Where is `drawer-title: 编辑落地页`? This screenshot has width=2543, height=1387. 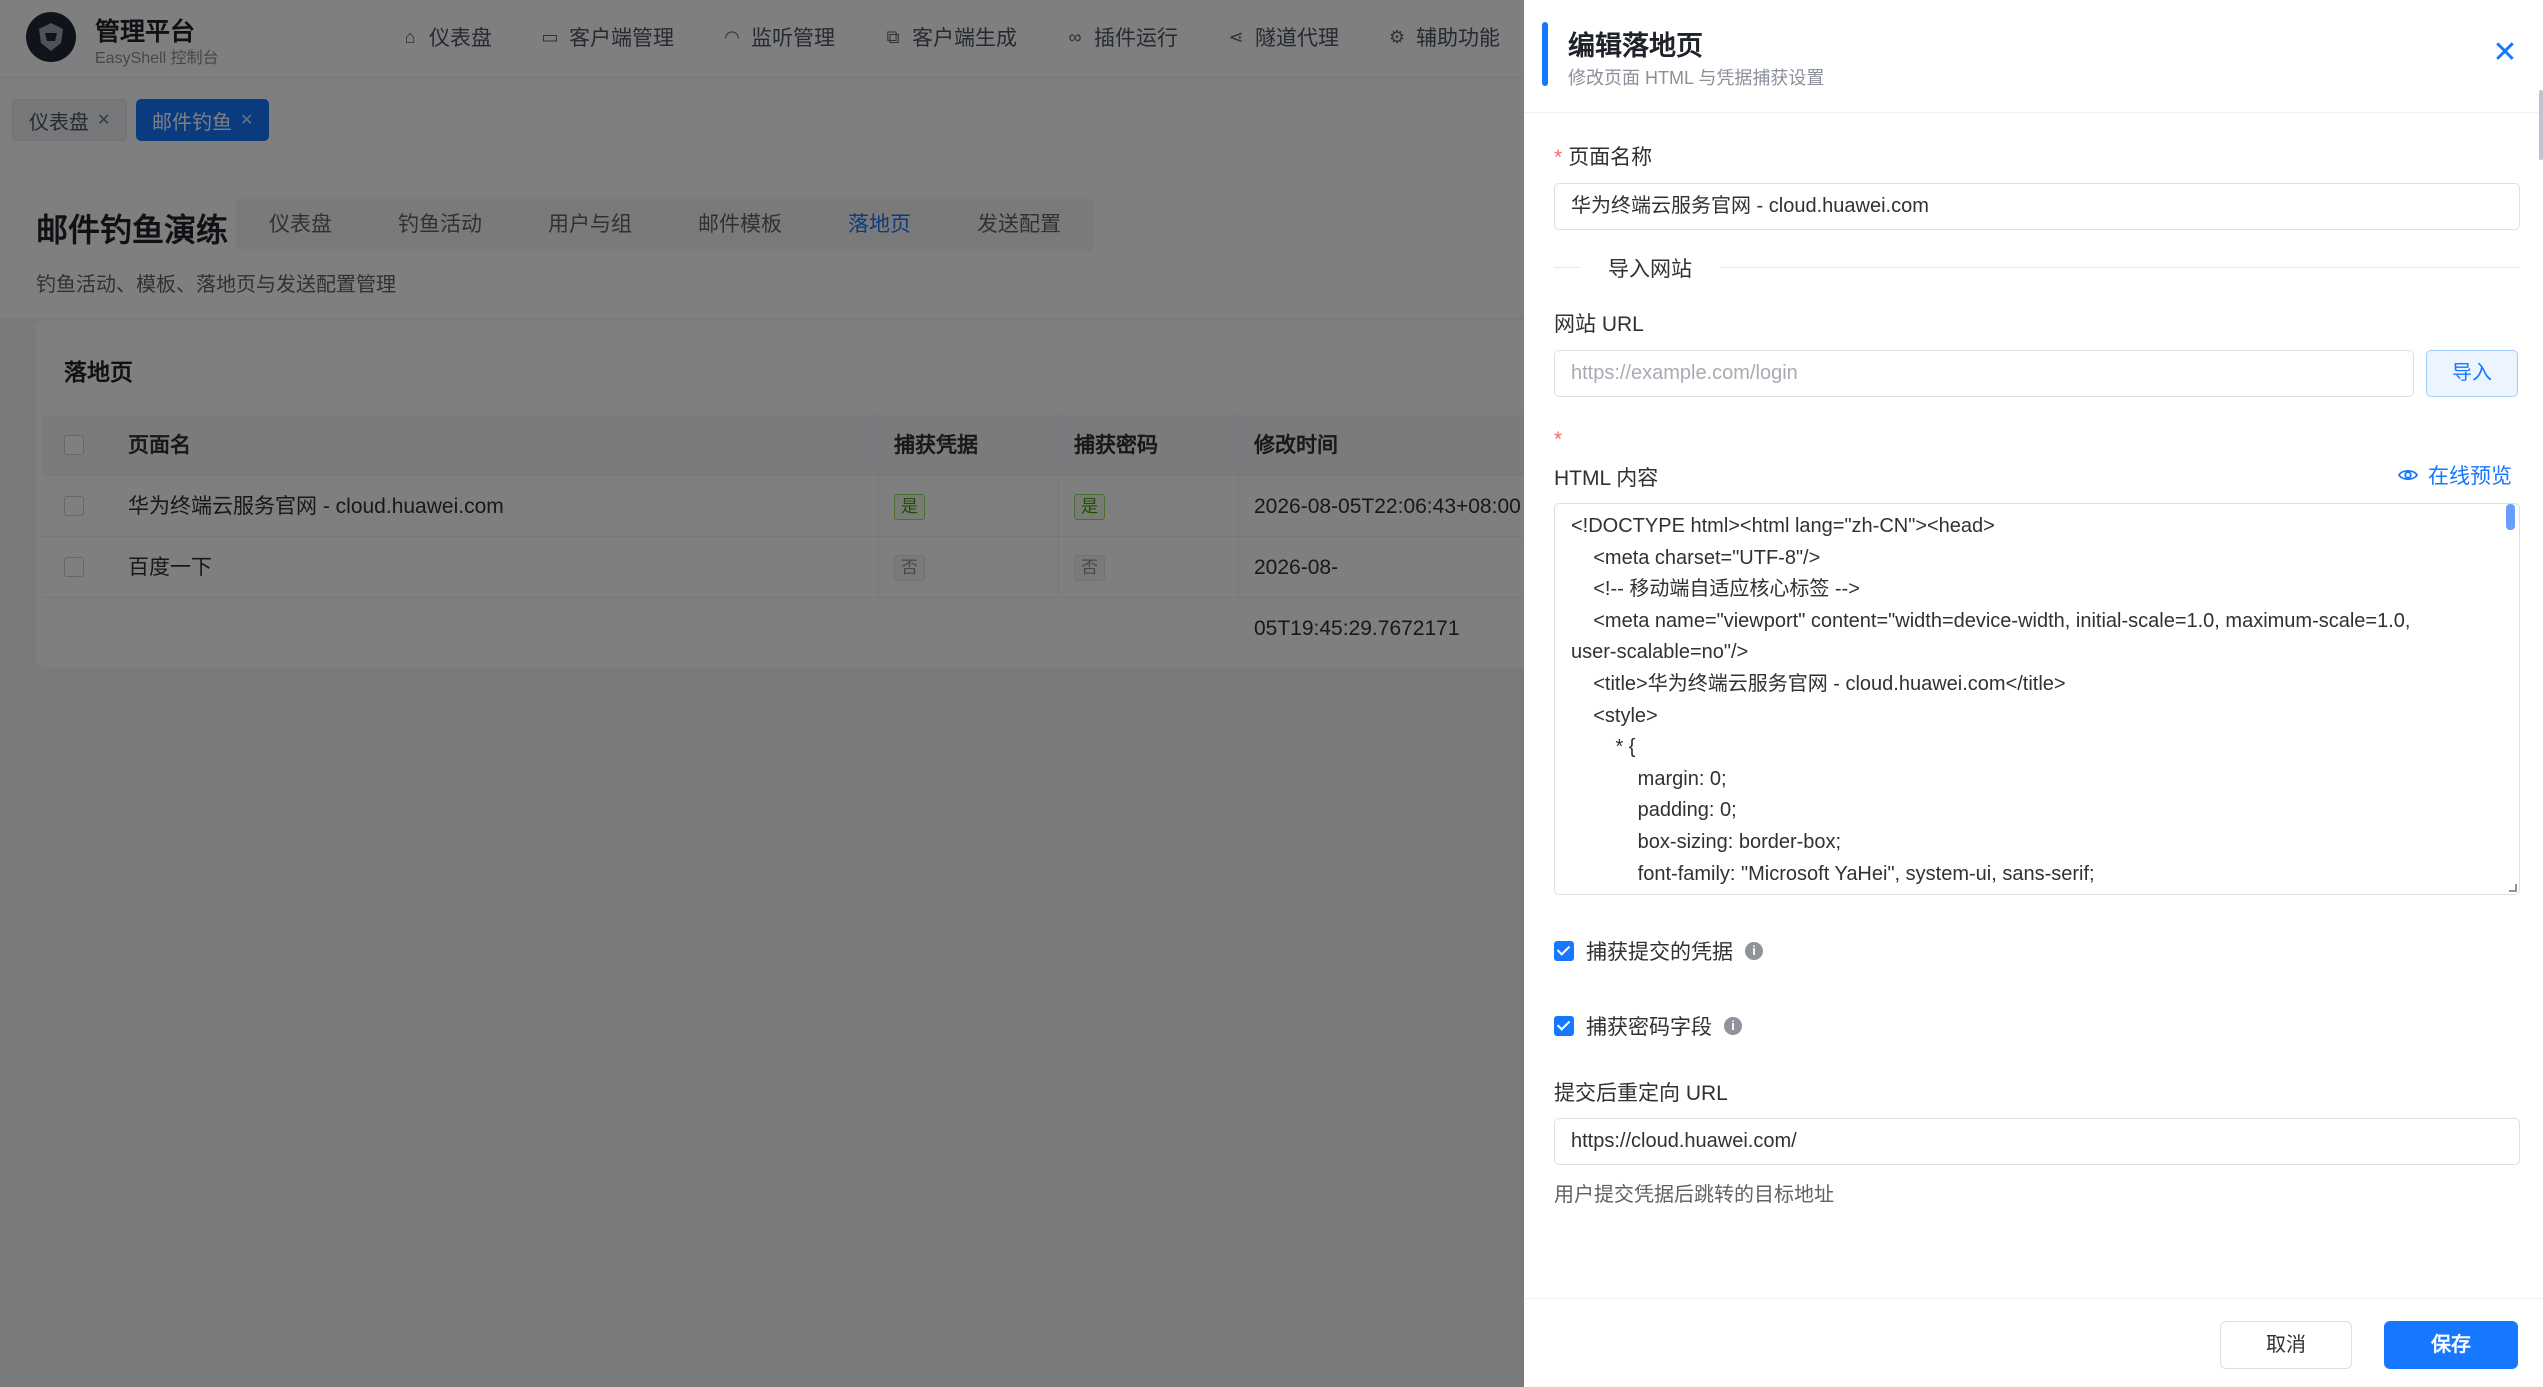 drawer-title: 编辑落地页 is located at coordinates (1635, 46).